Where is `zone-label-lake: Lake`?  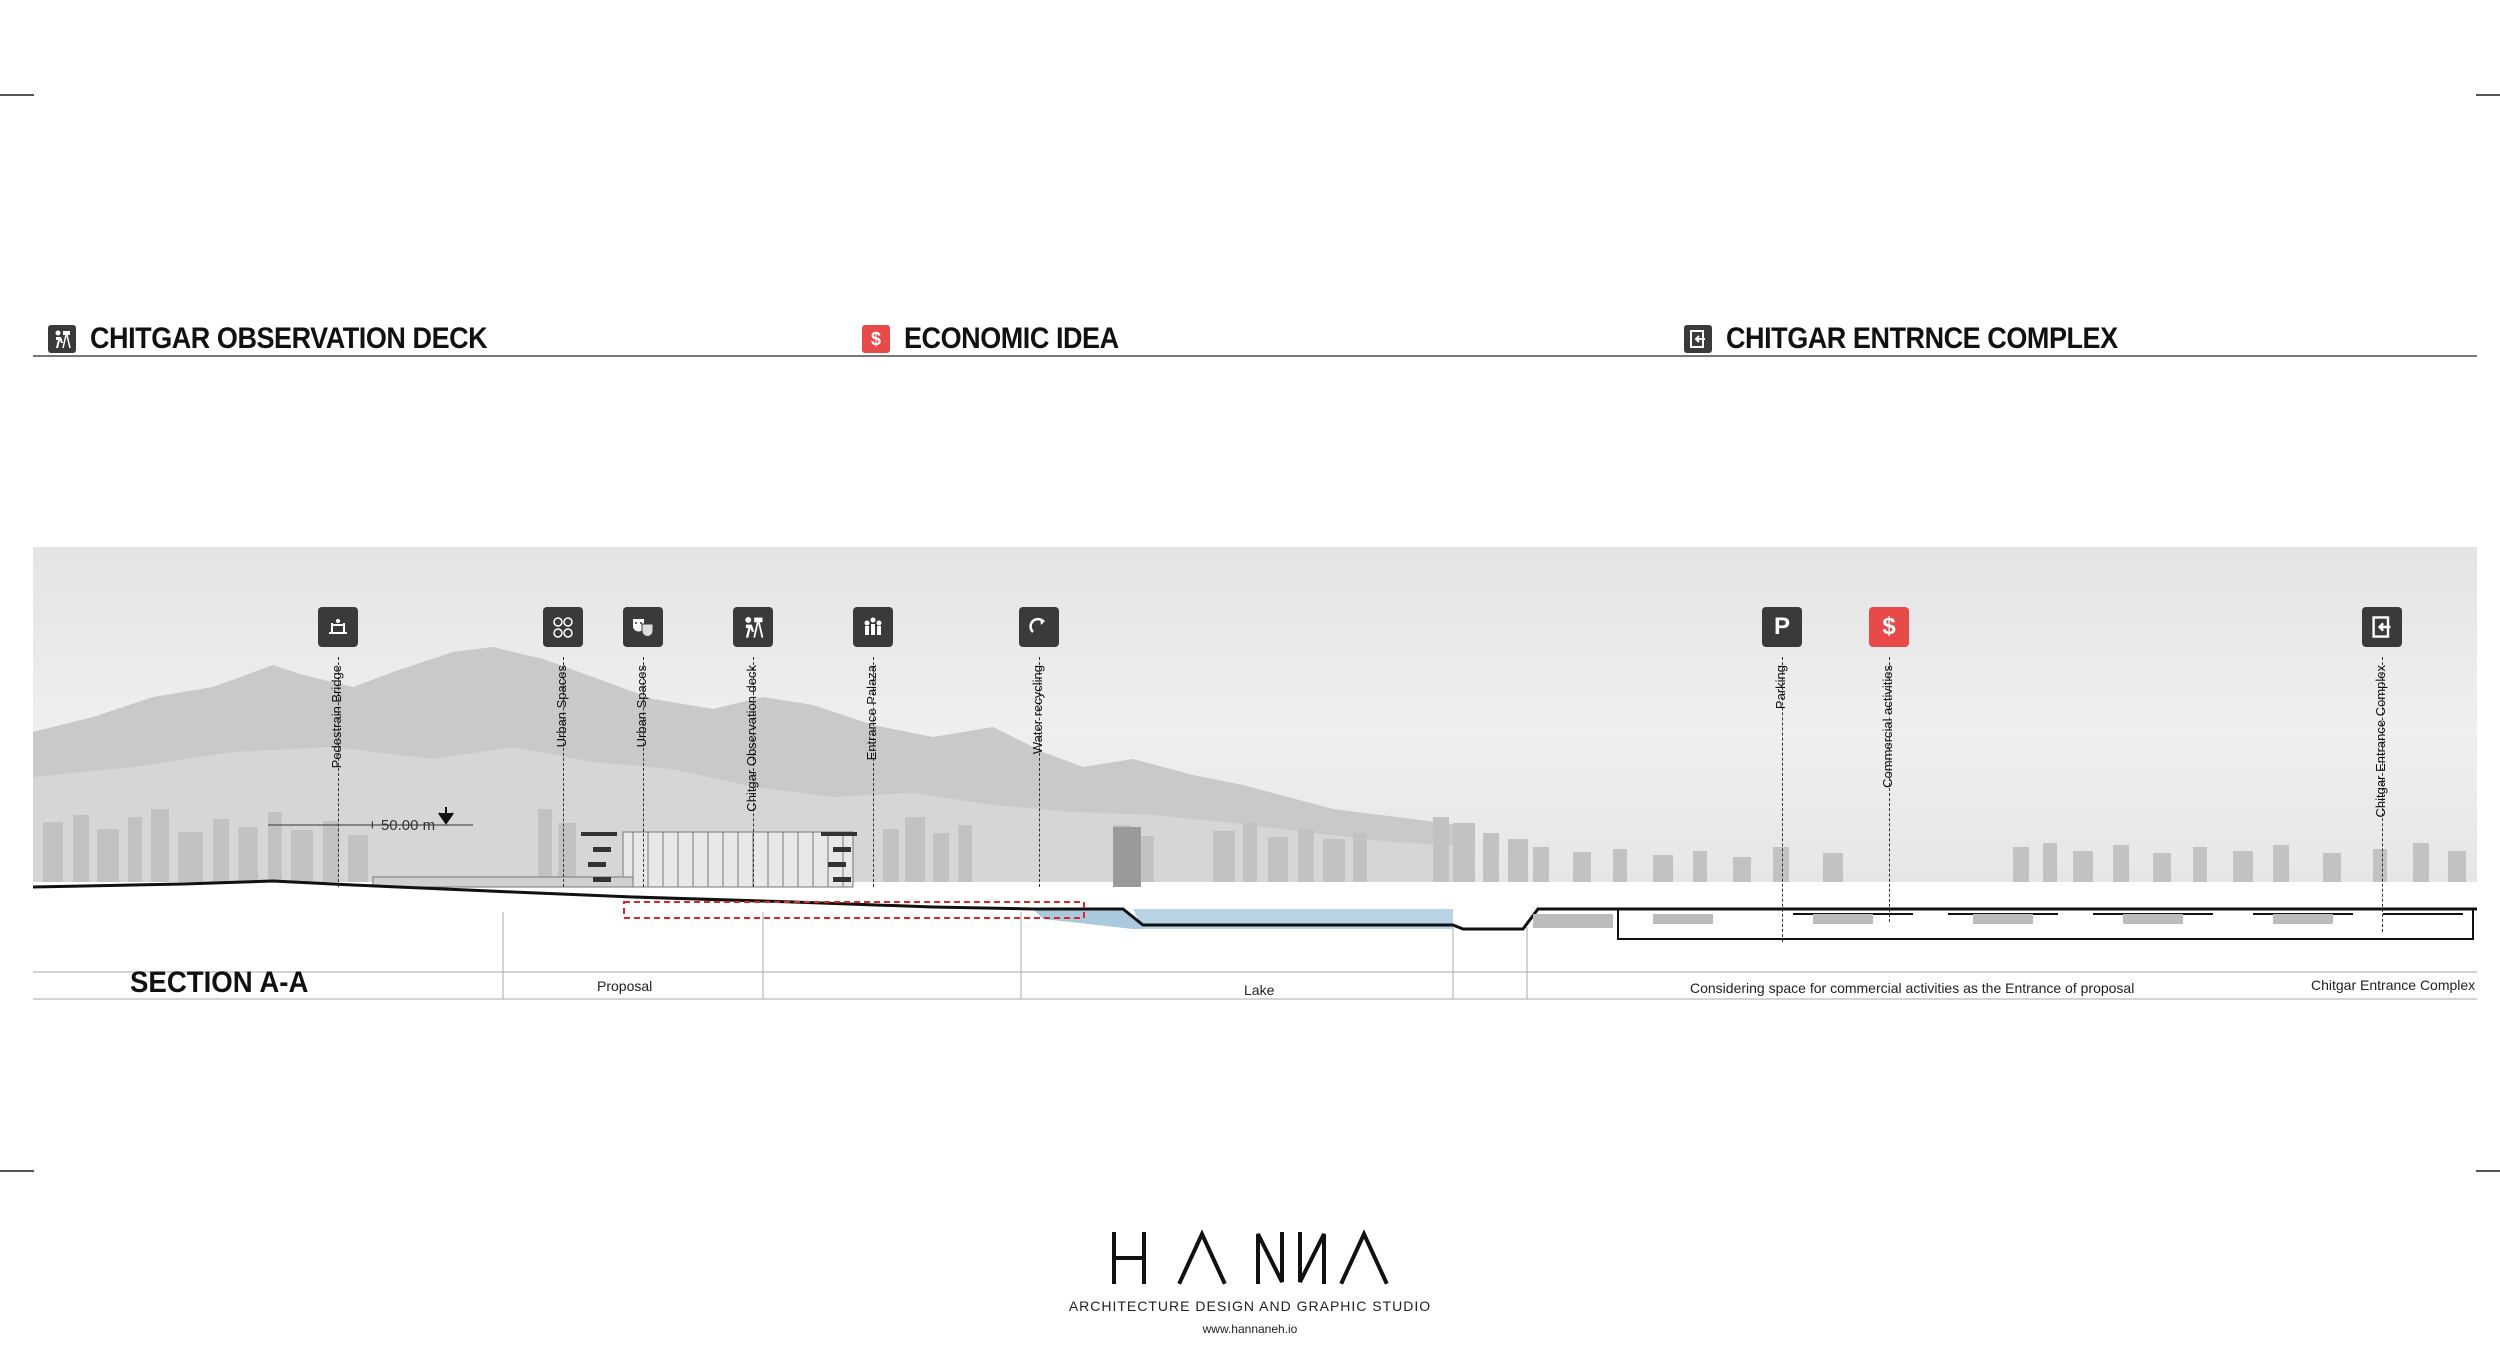 zone-label-lake: Lake is located at coordinates (1259, 990).